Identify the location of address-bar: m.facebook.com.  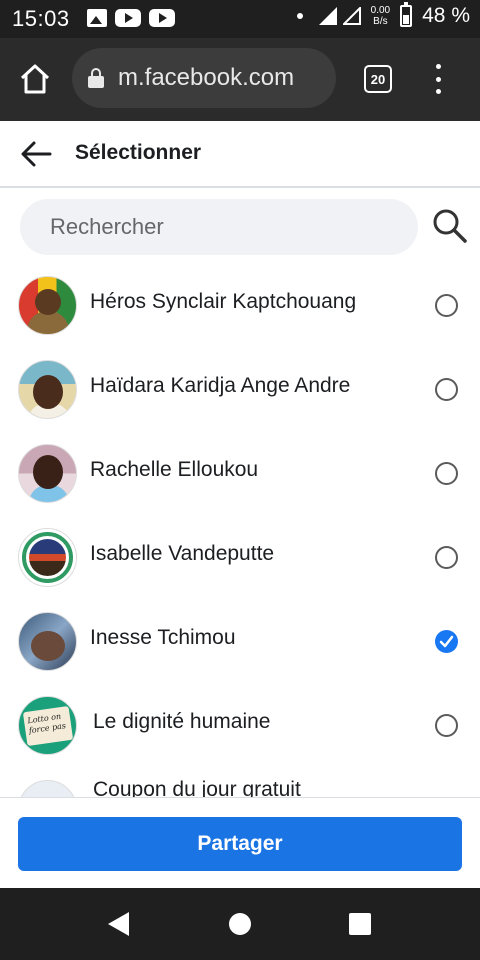
(204, 78).